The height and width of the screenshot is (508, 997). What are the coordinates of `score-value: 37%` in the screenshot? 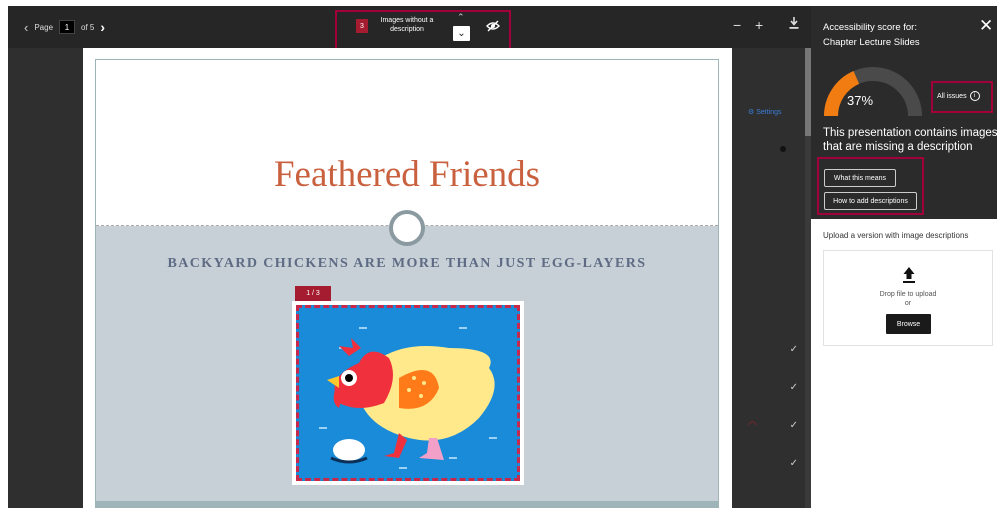 It's located at (860, 100).